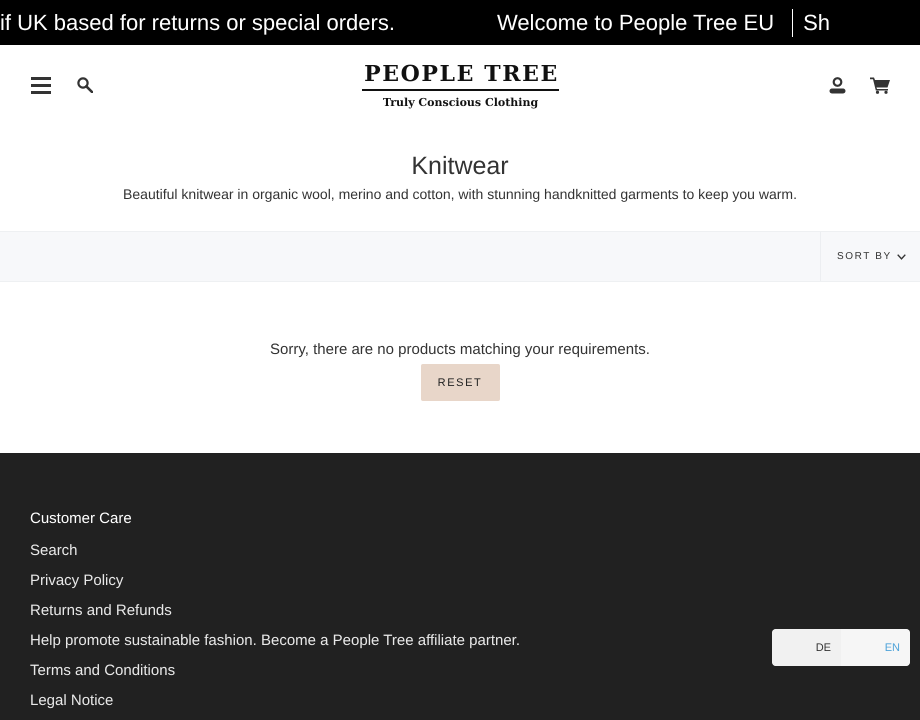 The height and width of the screenshot is (720, 920). Describe the element at coordinates (54, 551) in the screenshot. I see `footer-link: Search` at that location.